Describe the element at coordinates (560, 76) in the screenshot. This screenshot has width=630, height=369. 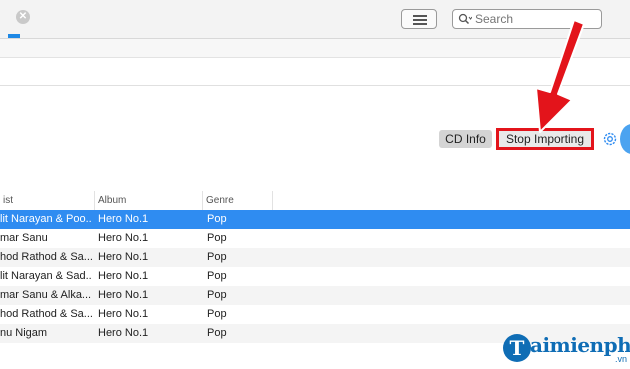
I see `annotation-arrow` at that location.